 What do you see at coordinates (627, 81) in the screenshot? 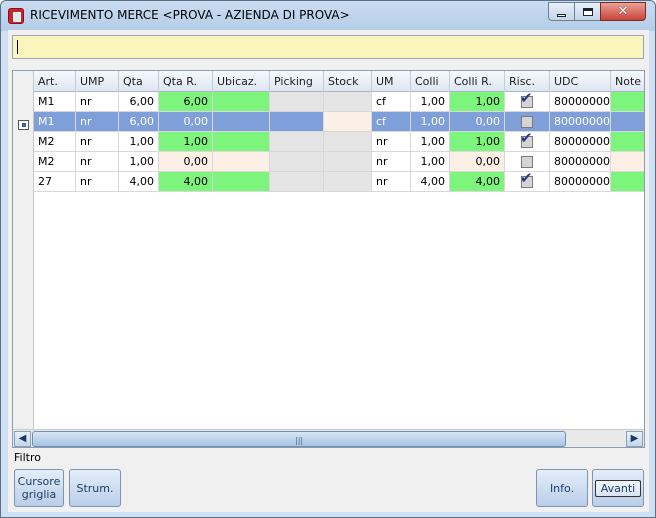
I see `column-header-note: Note` at bounding box center [627, 81].